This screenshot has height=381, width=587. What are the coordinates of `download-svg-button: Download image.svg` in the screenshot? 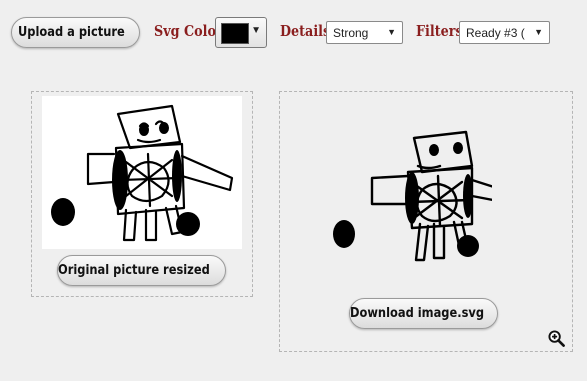 It's located at (423, 313).